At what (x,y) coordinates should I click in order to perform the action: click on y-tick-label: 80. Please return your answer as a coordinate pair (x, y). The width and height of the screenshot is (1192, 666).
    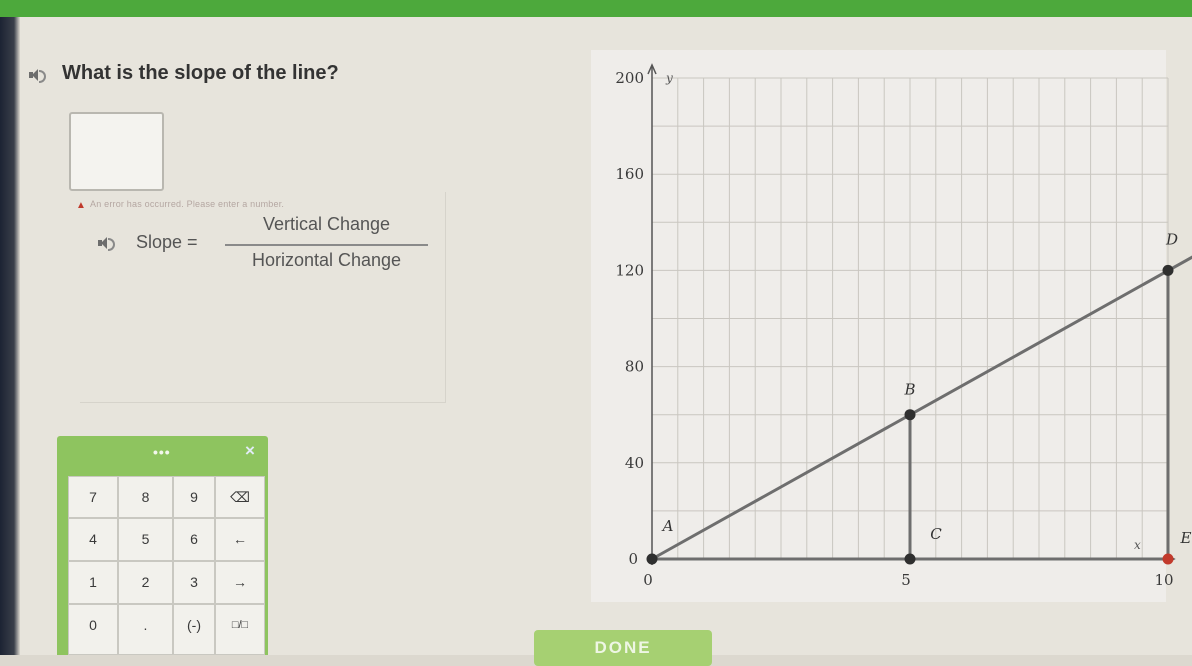
    Looking at the image, I should click on (634, 367).